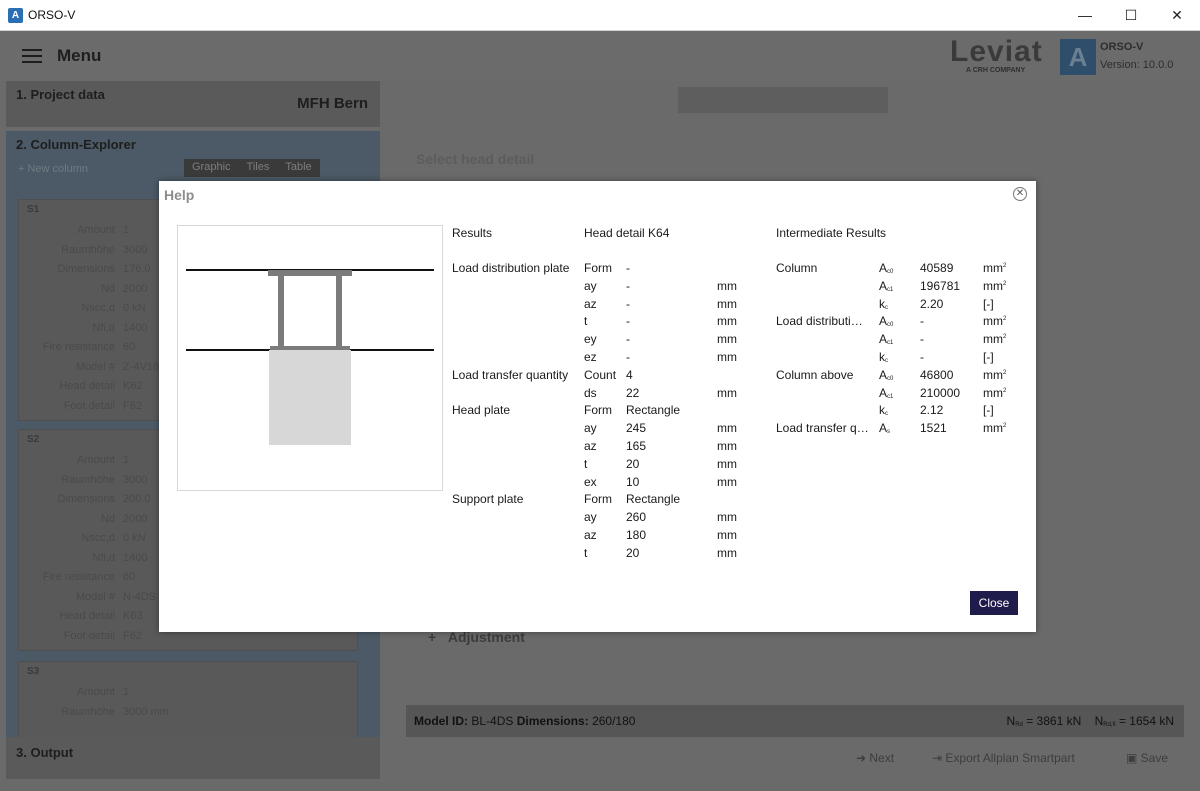 The width and height of the screenshot is (1200, 791). I want to click on intermediate-symbol: Ac1, so click(886, 339).